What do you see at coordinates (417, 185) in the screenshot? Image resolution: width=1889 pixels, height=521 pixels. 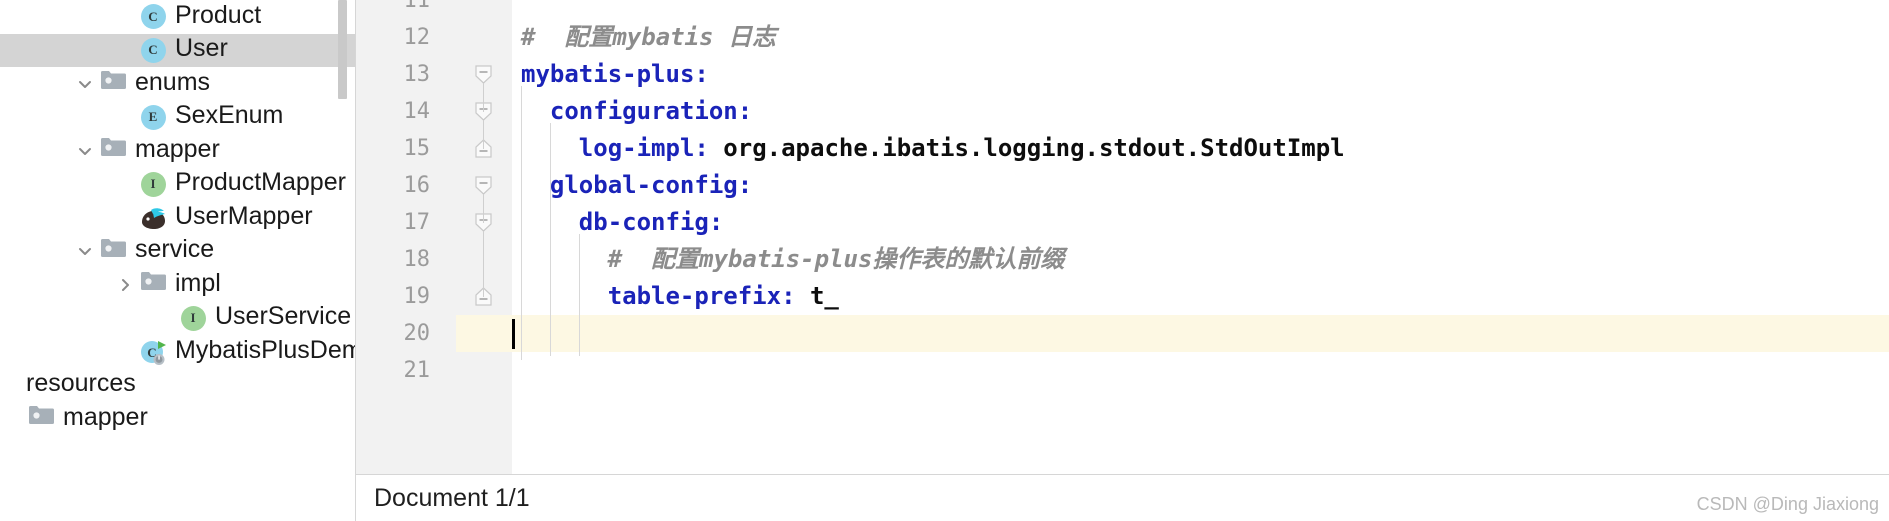 I see `line-number: 16` at bounding box center [417, 185].